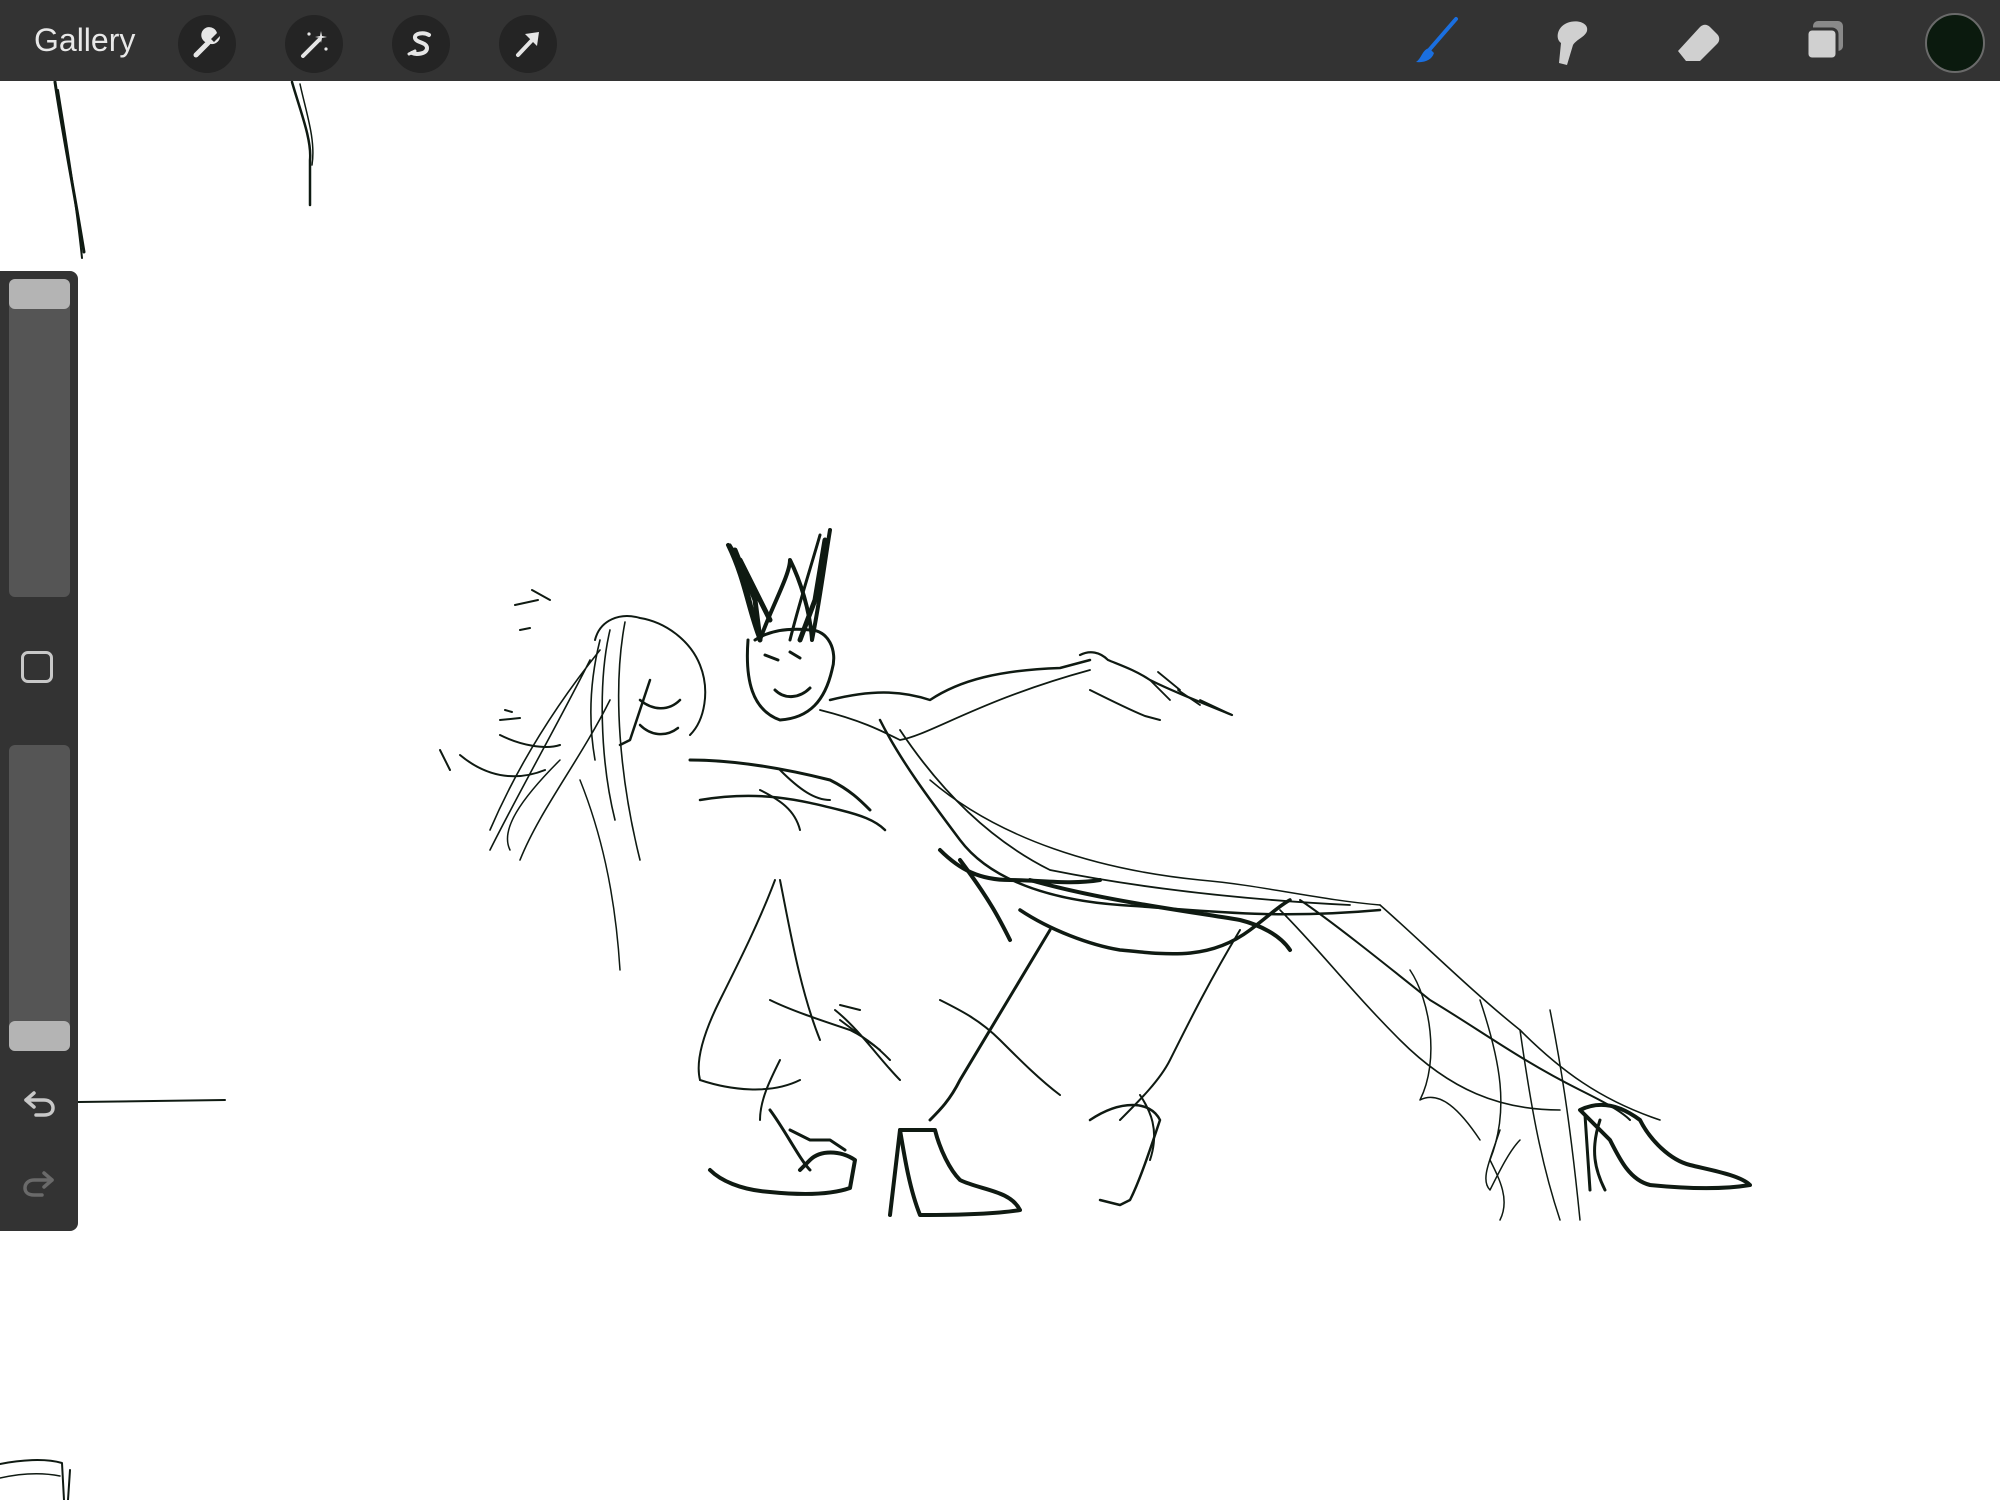  I want to click on brush-size-thumb, so click(39, 294).